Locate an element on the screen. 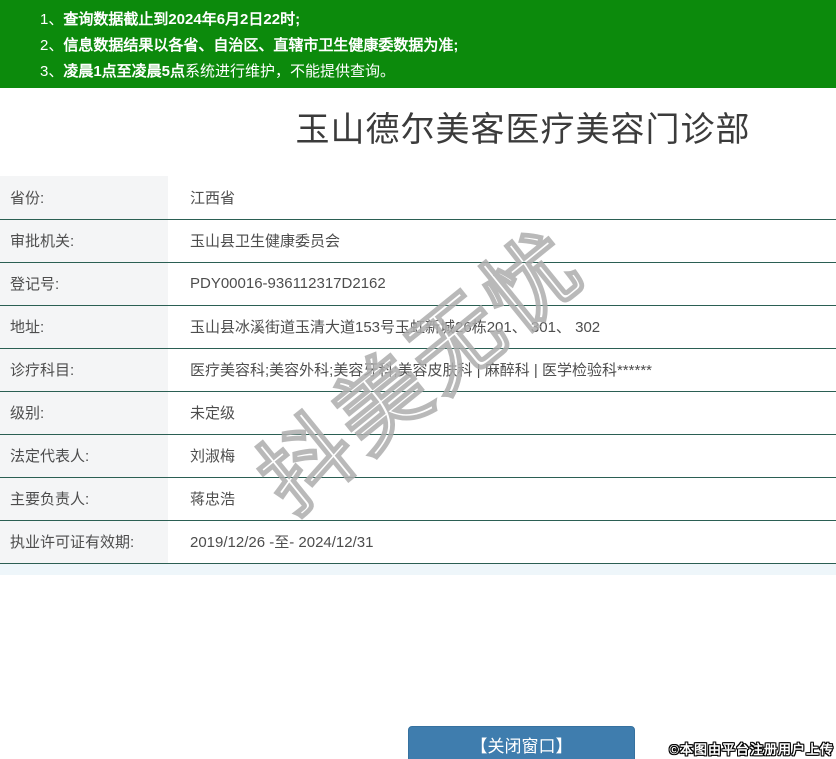 The height and width of the screenshot is (759, 836). table-row: 法定代表人: 刘淑梅 is located at coordinates (418, 455).